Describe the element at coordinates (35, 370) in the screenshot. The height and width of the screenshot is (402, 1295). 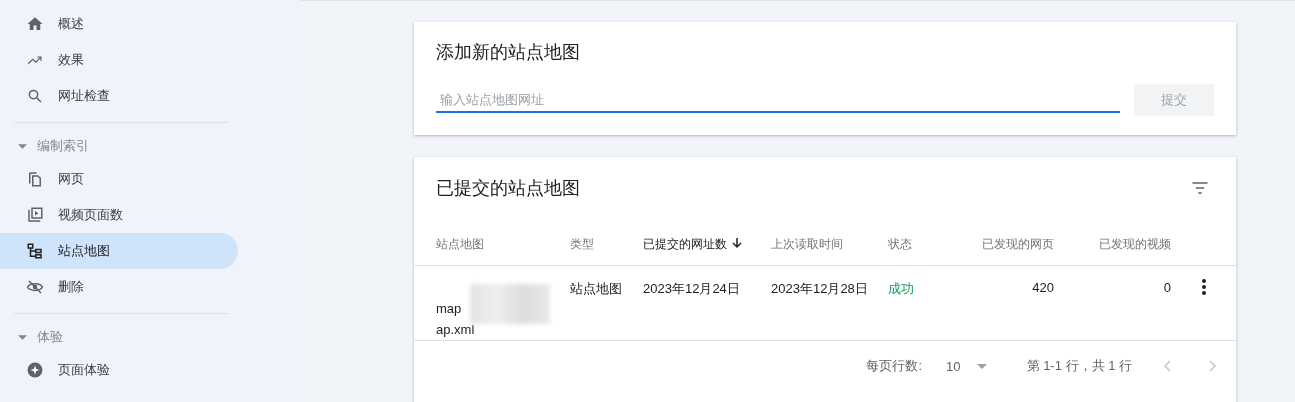
I see `plus-icon` at that location.